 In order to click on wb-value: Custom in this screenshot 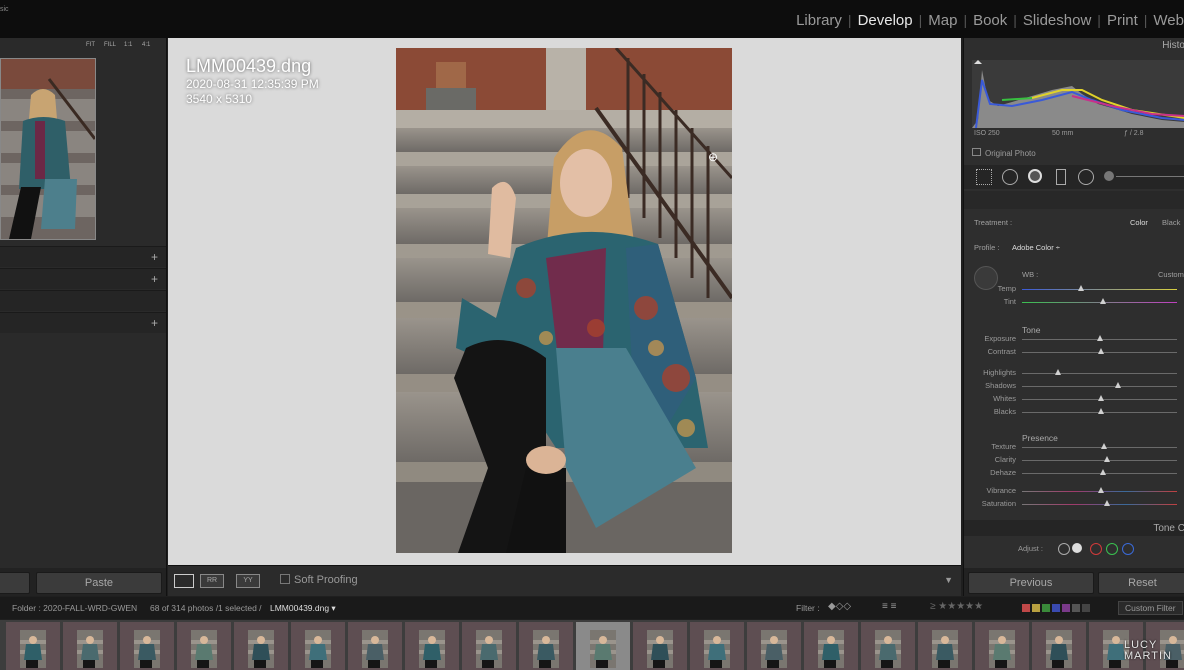, I will do `click(1171, 274)`.